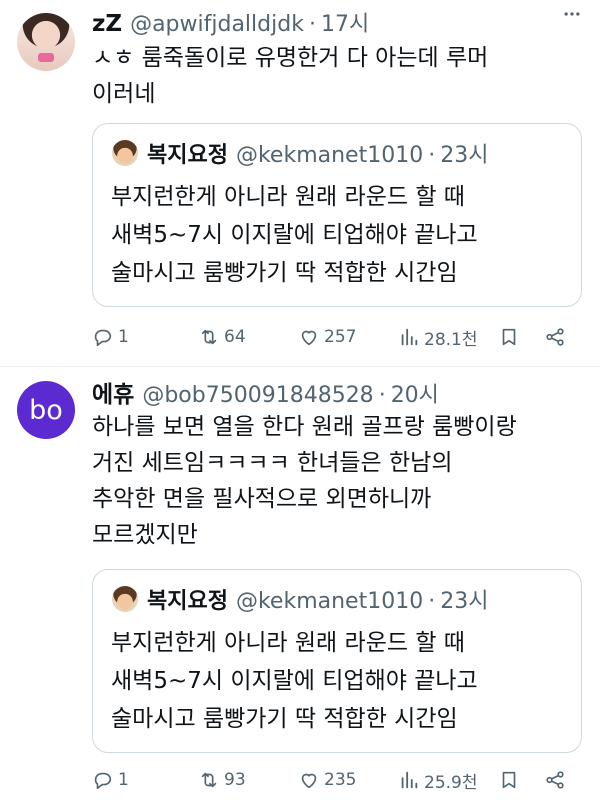  What do you see at coordinates (46, 57) in the screenshot?
I see `avatar-bow-decoration` at bounding box center [46, 57].